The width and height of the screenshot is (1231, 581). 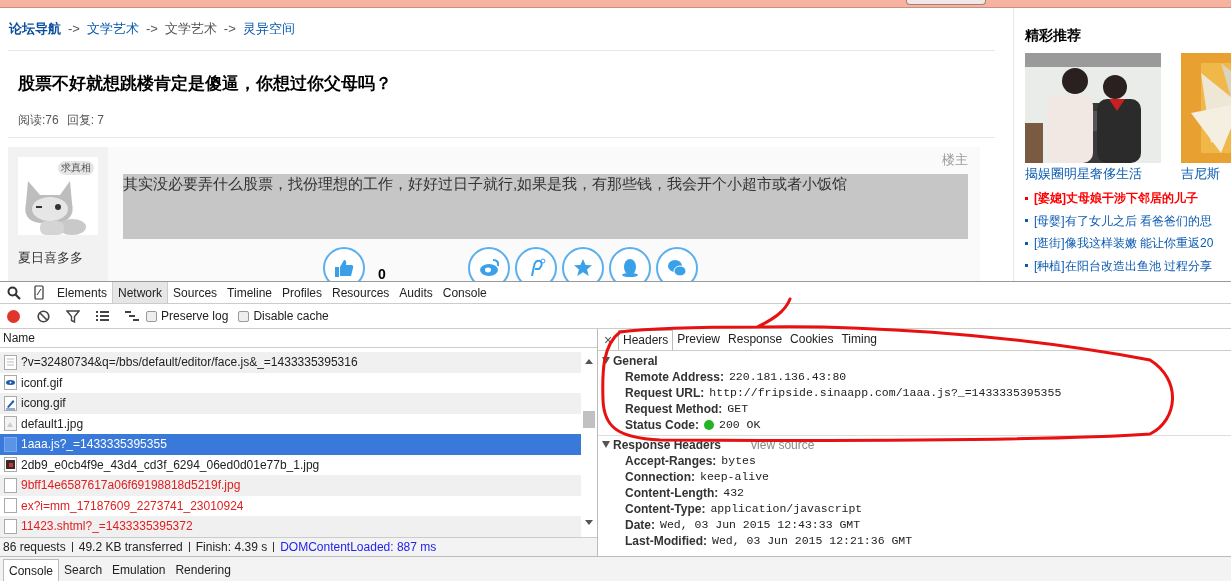 What do you see at coordinates (416, 292) in the screenshot?
I see `devtools-tab: Audits` at bounding box center [416, 292].